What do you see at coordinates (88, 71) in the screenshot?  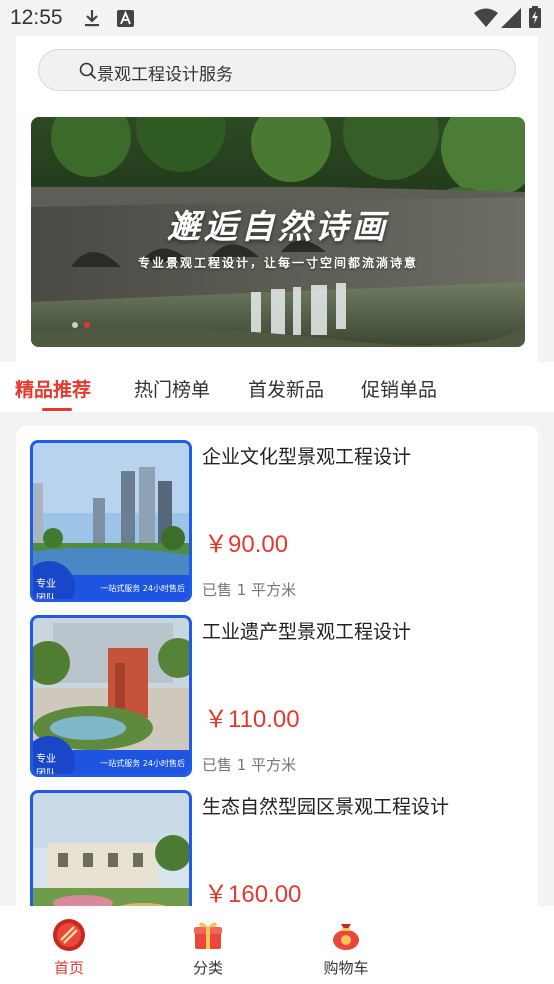 I see `search-icon` at bounding box center [88, 71].